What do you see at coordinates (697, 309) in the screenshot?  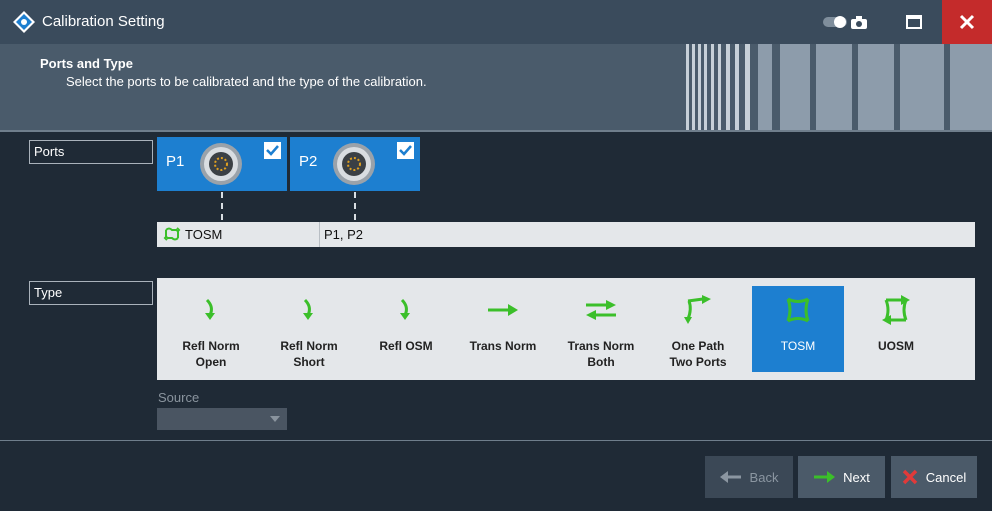 I see `one-path-icon` at bounding box center [697, 309].